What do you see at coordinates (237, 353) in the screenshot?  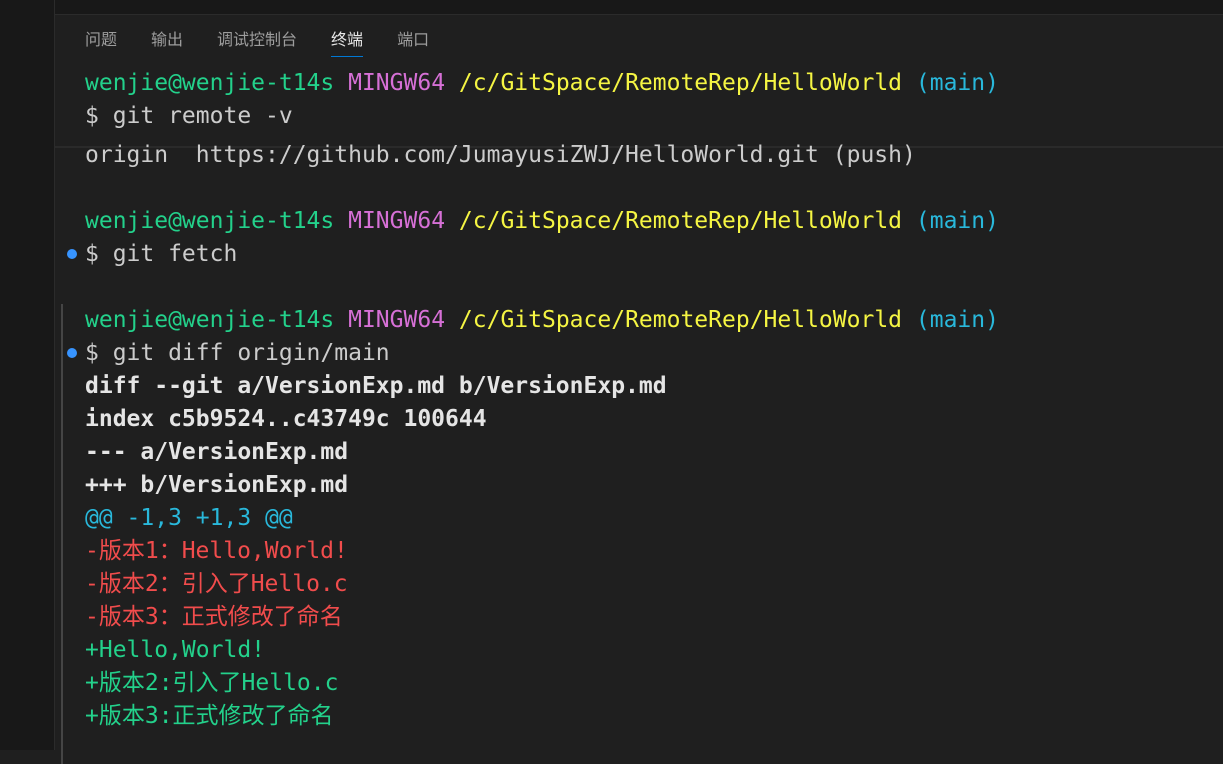 I see `terminal-command: $ git diff origin/main` at bounding box center [237, 353].